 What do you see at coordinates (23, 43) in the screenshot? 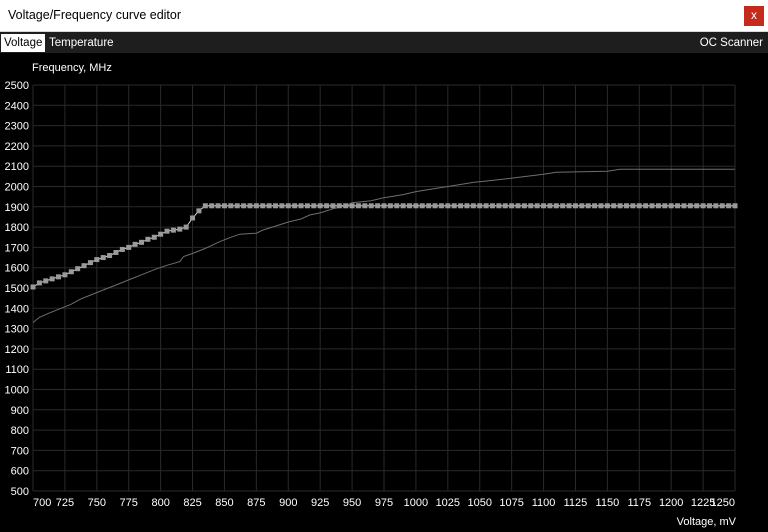
I see `tab-voltage: Voltage` at bounding box center [23, 43].